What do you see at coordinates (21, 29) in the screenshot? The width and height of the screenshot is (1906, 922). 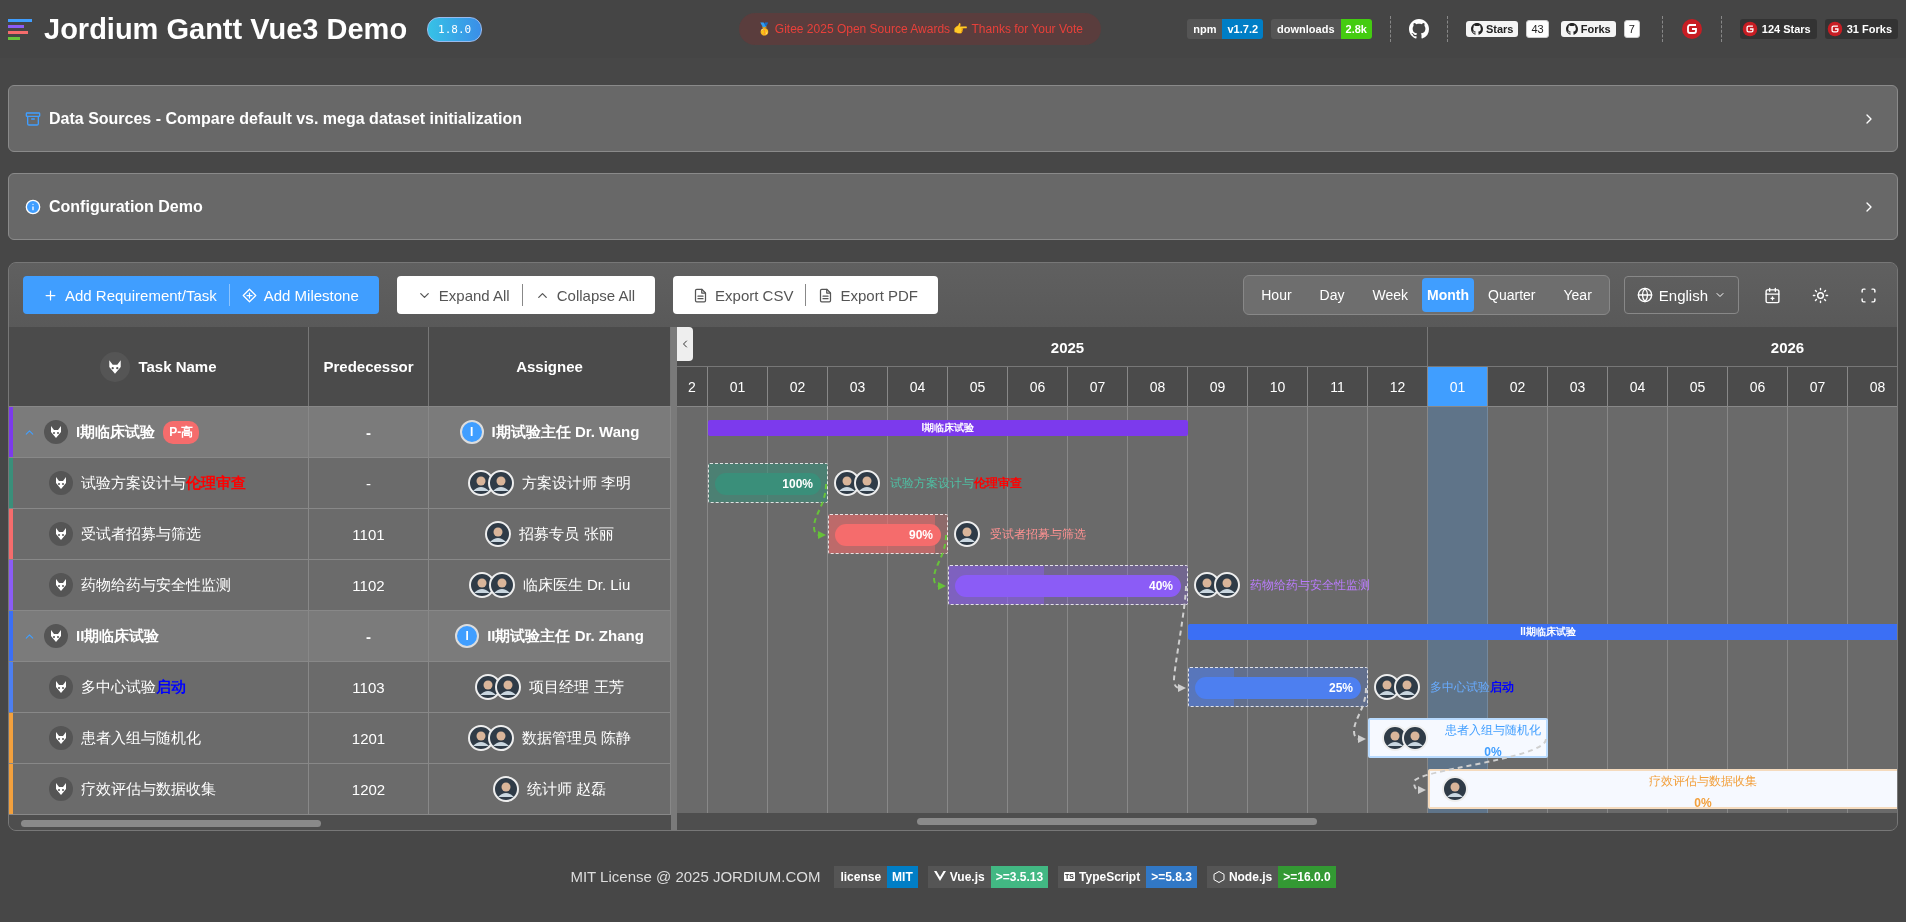 I see `logo-icon` at bounding box center [21, 29].